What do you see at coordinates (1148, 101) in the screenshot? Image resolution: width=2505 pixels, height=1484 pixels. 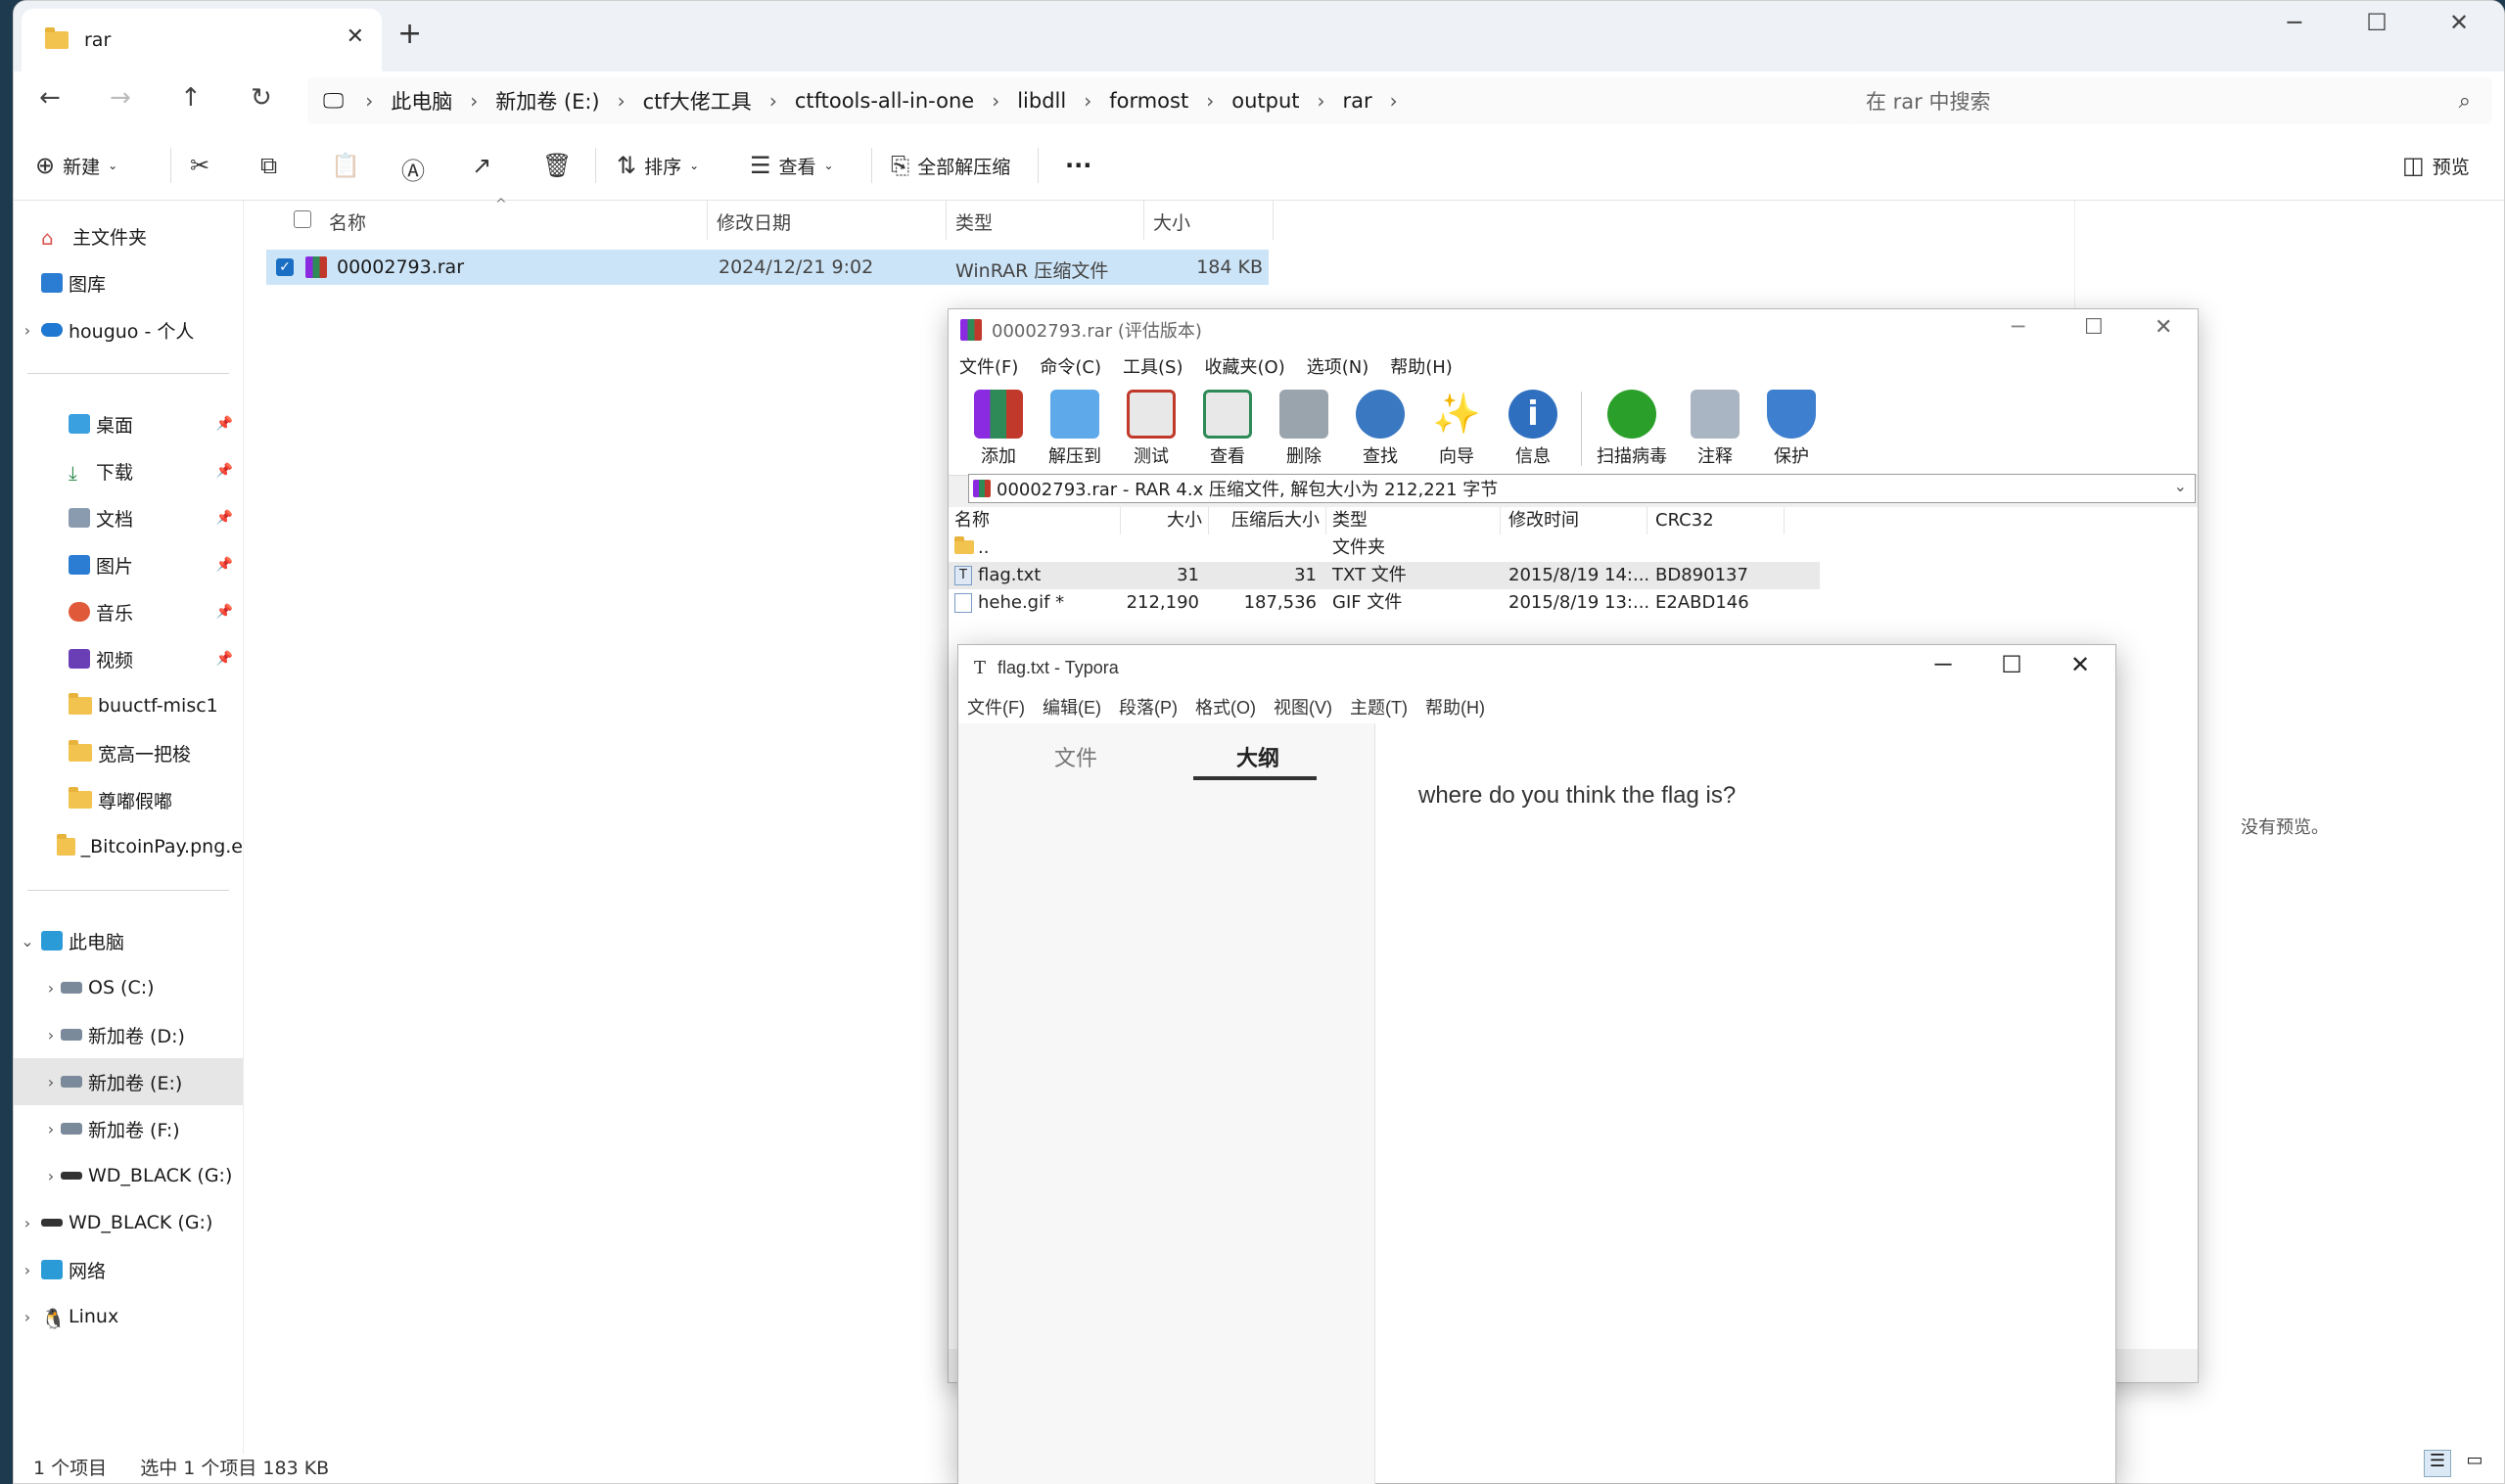 I see `breadcrumb-item: formost` at bounding box center [1148, 101].